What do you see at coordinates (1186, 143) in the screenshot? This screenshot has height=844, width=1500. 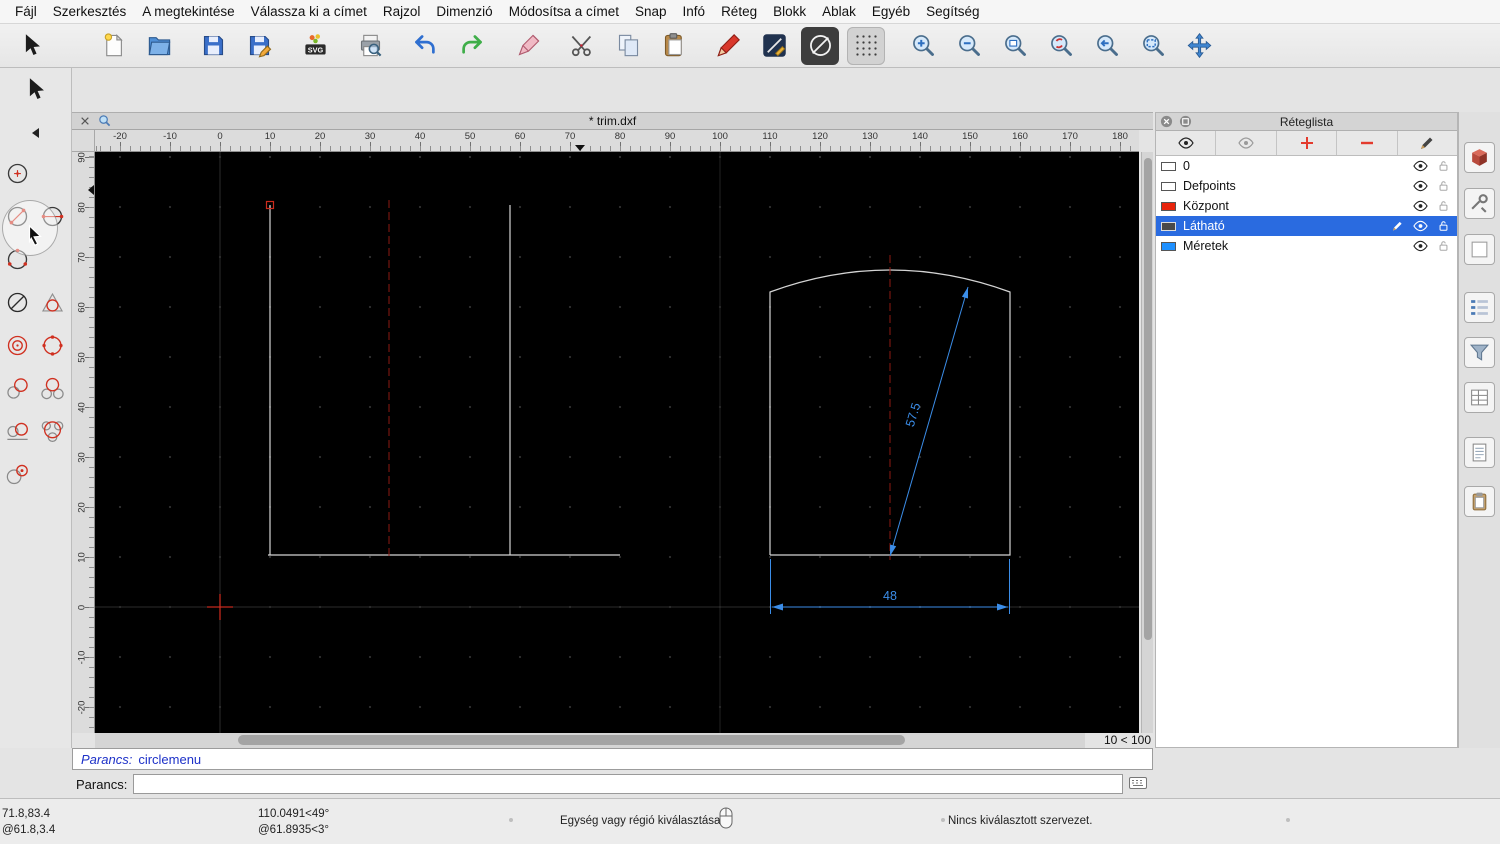 I see `show-all-layers-button` at bounding box center [1186, 143].